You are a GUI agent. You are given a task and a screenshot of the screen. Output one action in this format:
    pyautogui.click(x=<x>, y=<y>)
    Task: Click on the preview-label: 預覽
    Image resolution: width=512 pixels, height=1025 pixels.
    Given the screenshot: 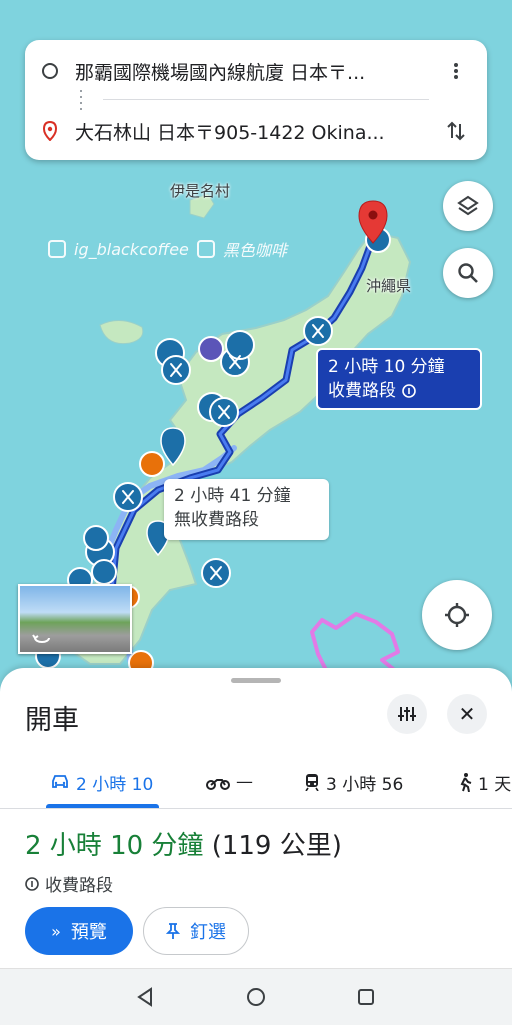 What is the action you would take?
    pyautogui.click(x=88, y=932)
    